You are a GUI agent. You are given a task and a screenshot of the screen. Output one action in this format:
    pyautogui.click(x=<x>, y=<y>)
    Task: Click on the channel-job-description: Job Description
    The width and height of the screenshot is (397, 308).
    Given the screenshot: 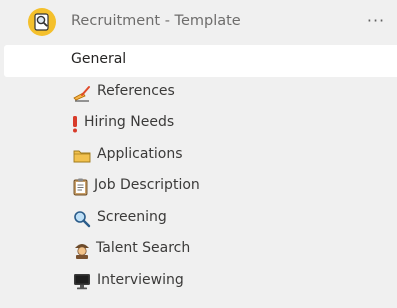 What is the action you would take?
    pyautogui.click(x=198, y=187)
    